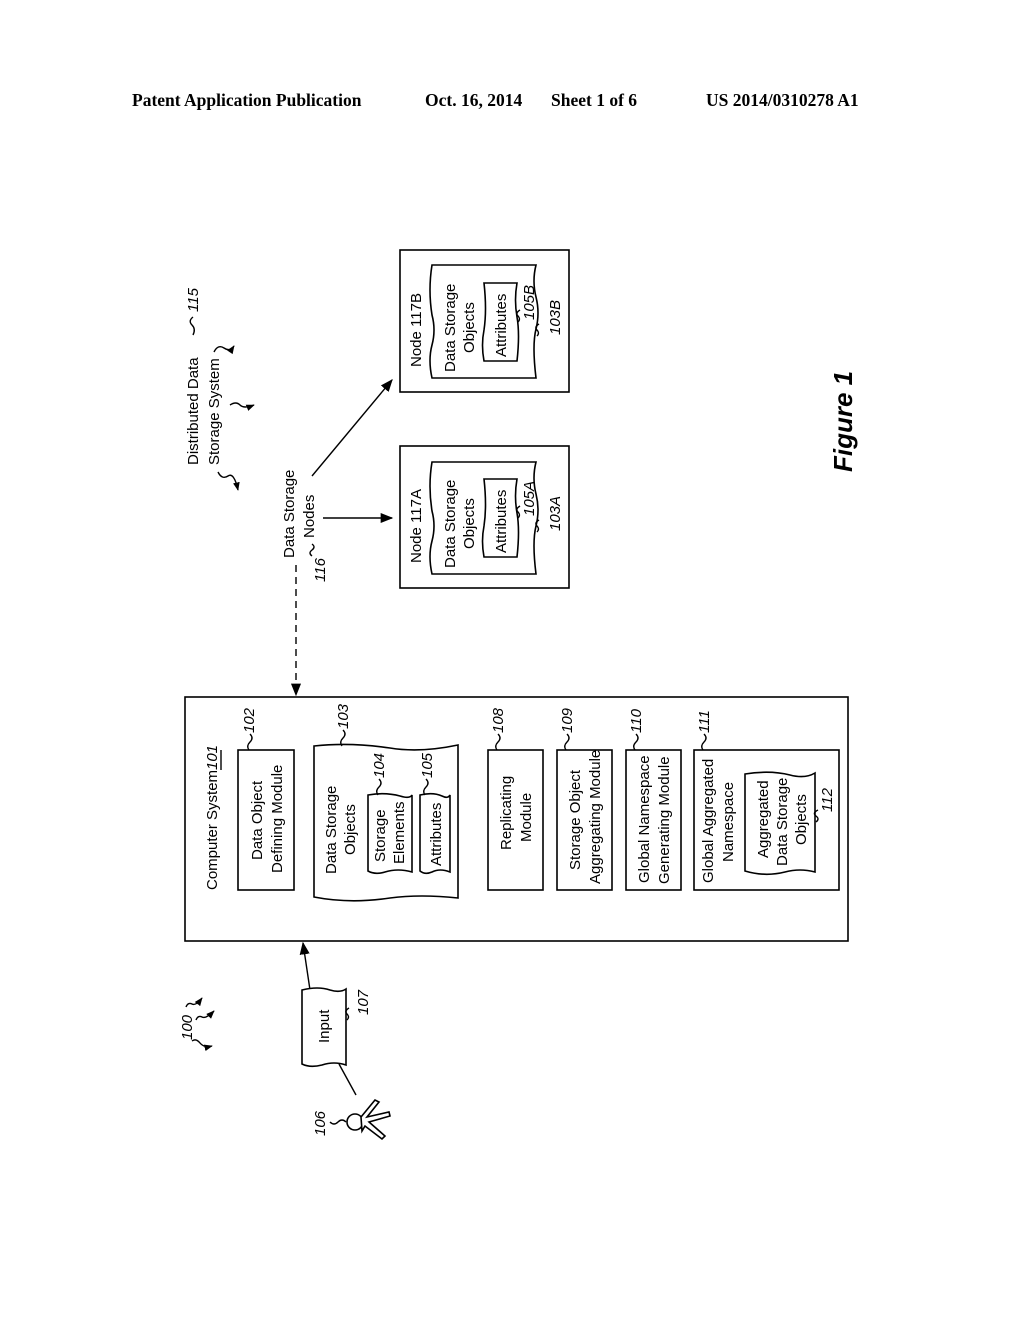  Describe the element at coordinates (704, 721) in the screenshot. I see `ref-111: 111` at that location.